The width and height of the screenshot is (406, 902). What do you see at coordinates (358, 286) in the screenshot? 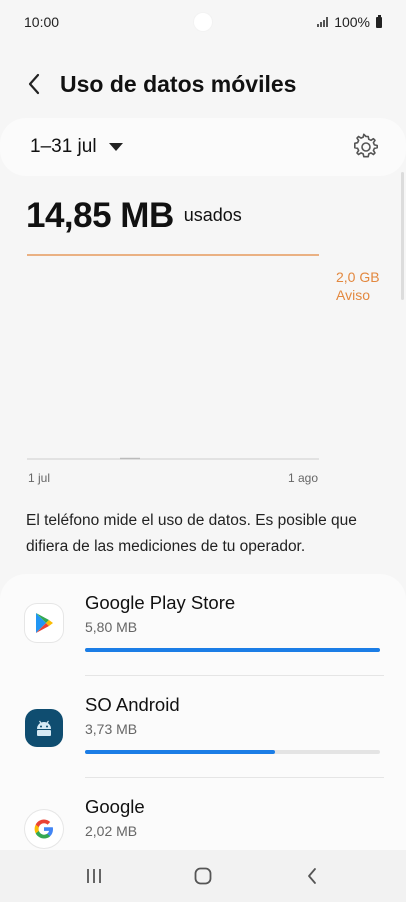
I see `warning-label: 2,0 GB Aviso` at bounding box center [358, 286].